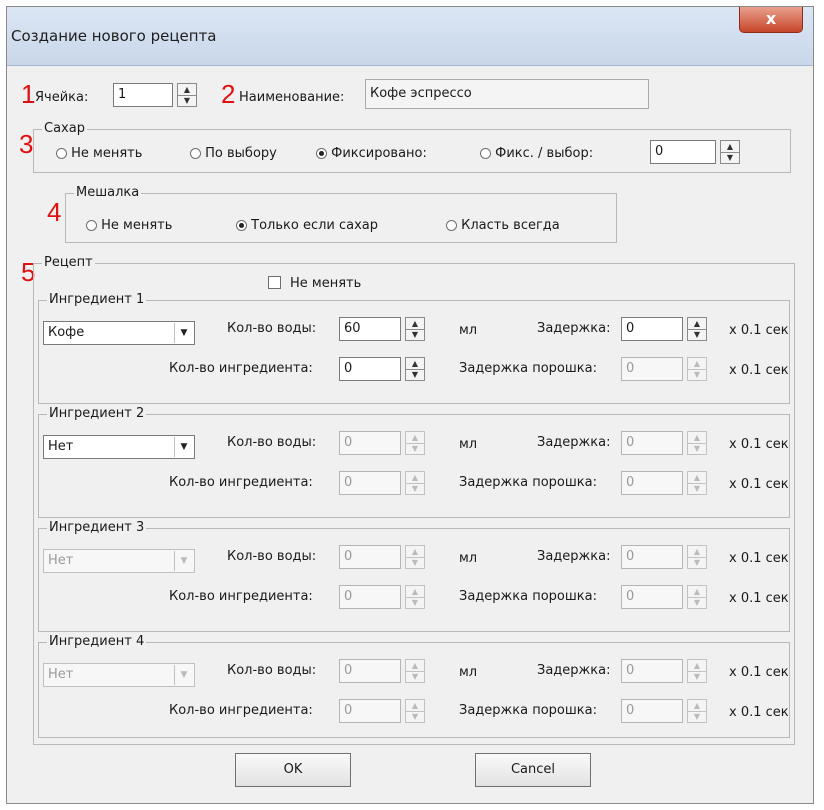 Image resolution: width=824 pixels, height=810 pixels. Describe the element at coordinates (143, 95) in the screenshot. I see `cell-input: 1` at that location.